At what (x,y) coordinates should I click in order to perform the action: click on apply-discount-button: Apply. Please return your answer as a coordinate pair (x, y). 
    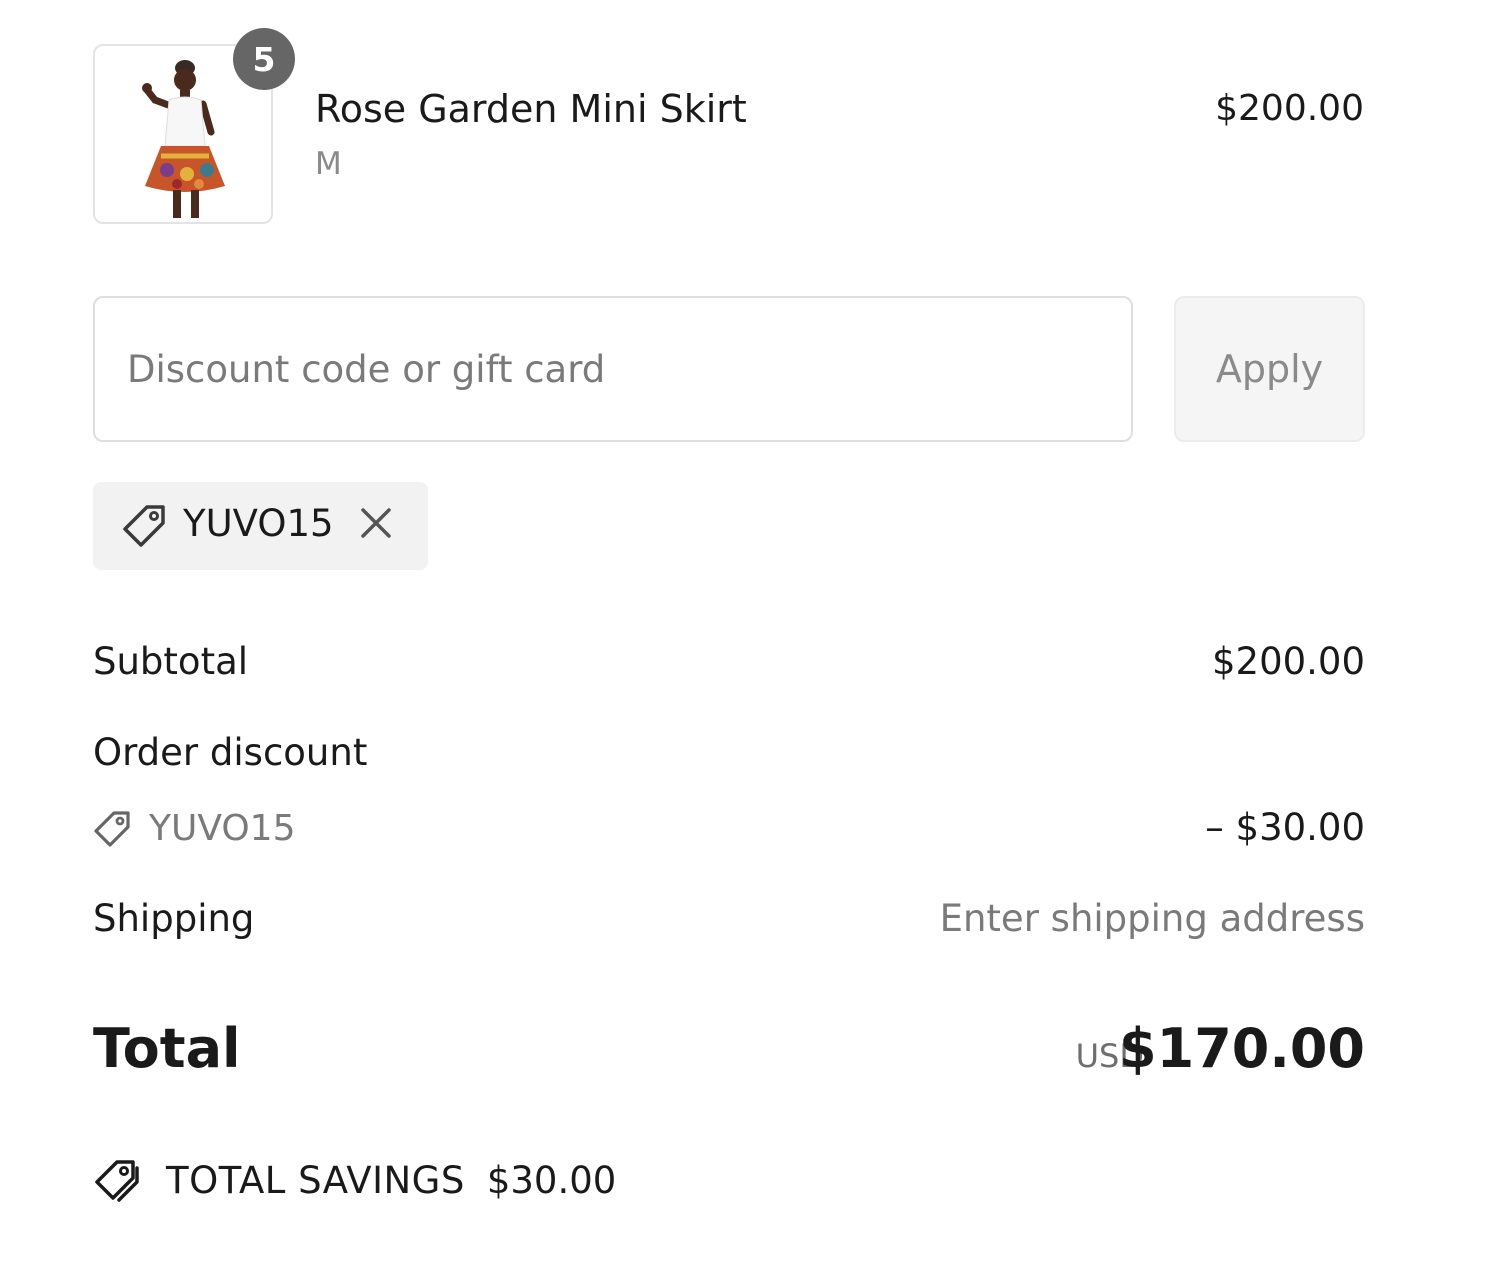
    Looking at the image, I should click on (1269, 369).